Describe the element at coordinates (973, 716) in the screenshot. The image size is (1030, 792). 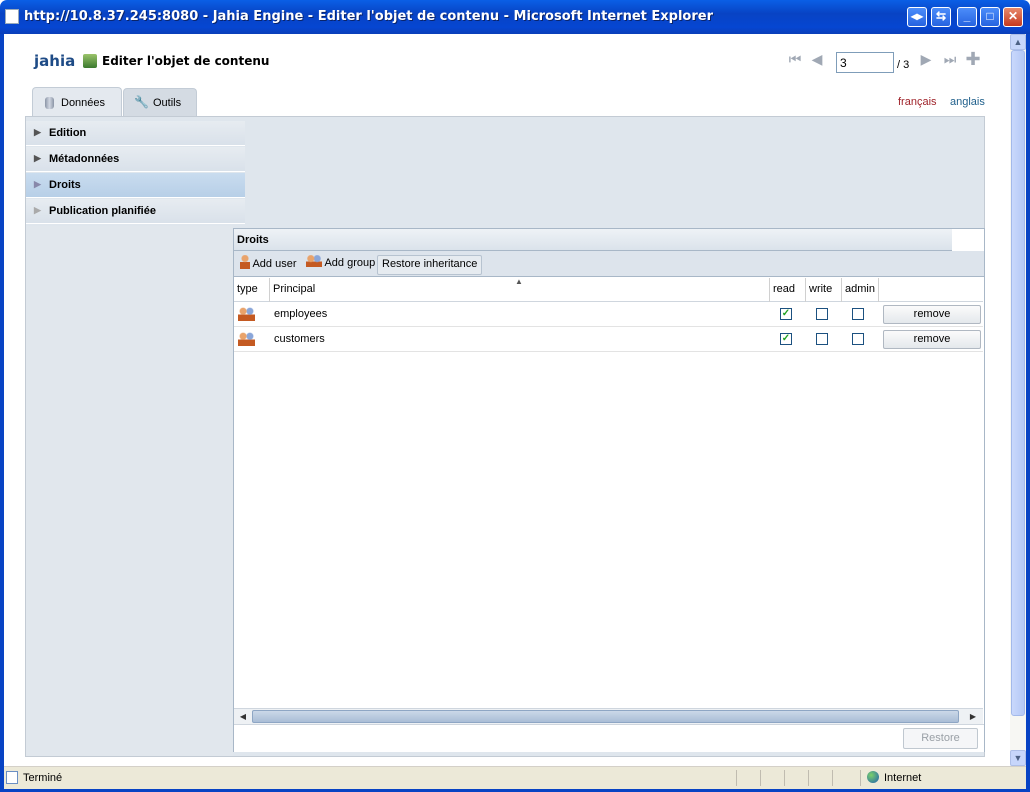
I see `scroll-right-arrow: ▶` at that location.